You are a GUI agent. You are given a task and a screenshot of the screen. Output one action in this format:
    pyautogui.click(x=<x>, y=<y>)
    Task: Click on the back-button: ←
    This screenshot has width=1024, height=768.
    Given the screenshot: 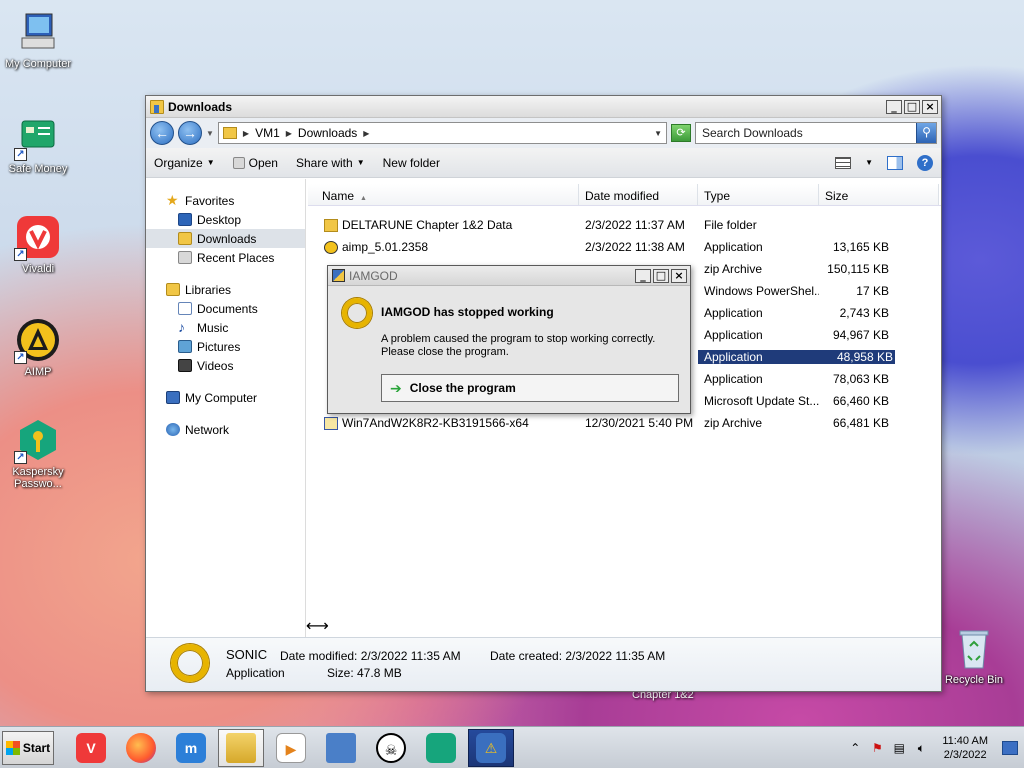 What is the action you would take?
    pyautogui.click(x=162, y=133)
    